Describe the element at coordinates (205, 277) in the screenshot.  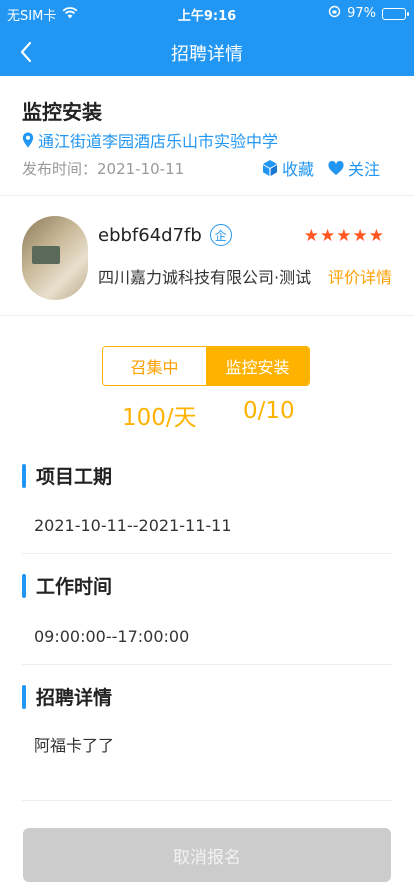
I see `company-name: 四川嘉力诚科技有限公司·测试` at that location.